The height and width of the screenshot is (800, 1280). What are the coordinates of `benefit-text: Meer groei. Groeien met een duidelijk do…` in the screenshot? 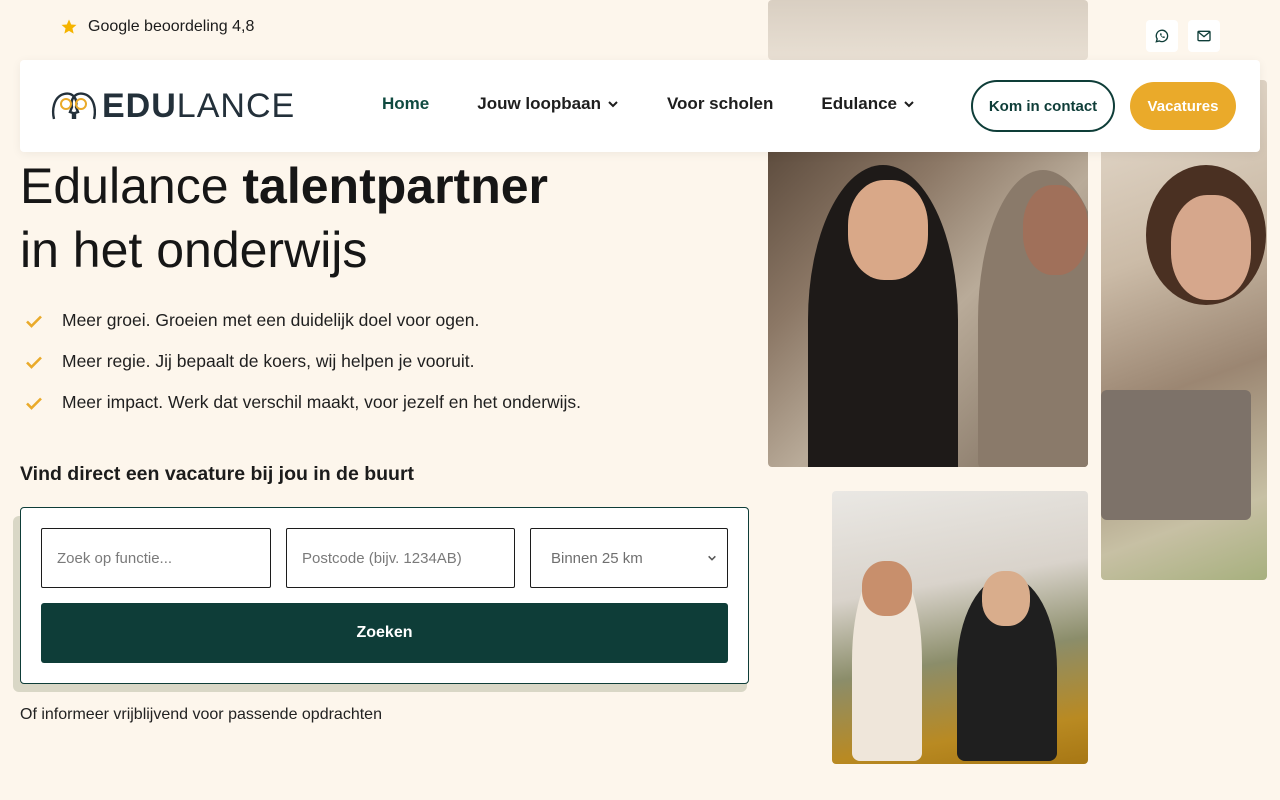 It's located at (271, 320).